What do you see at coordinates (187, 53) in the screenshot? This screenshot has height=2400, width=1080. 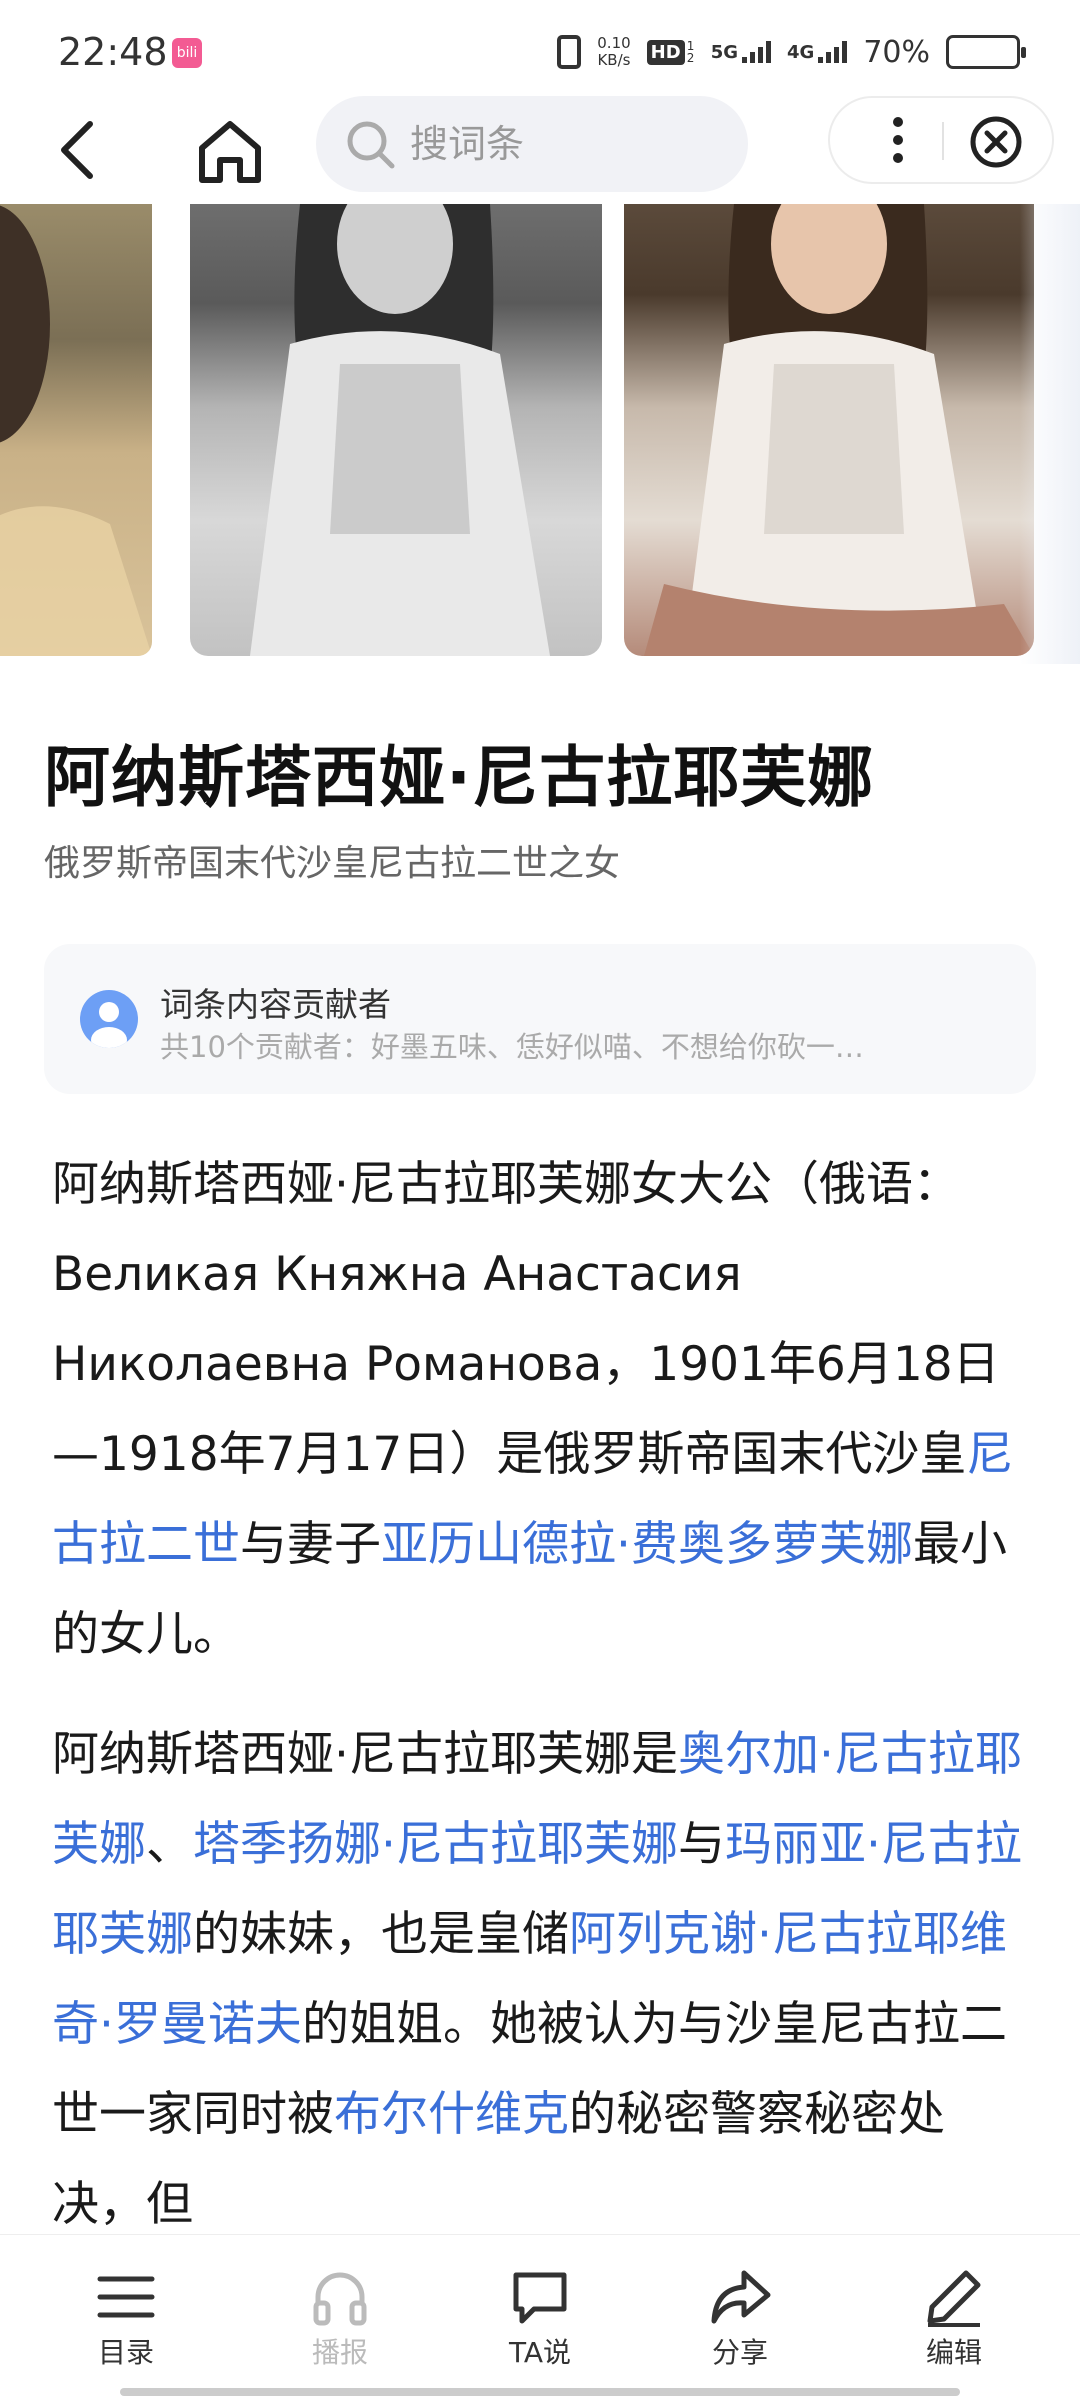 I see `bilibili-notification-icon: bili` at bounding box center [187, 53].